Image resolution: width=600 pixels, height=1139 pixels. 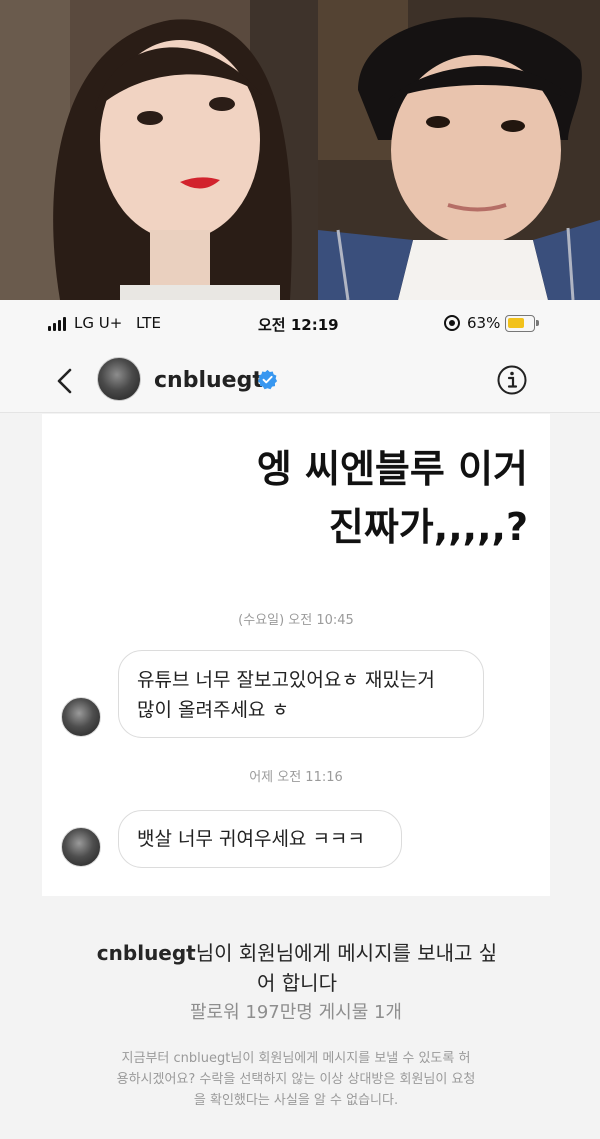 I want to click on request-username: cnbluegt, so click(x=146, y=953).